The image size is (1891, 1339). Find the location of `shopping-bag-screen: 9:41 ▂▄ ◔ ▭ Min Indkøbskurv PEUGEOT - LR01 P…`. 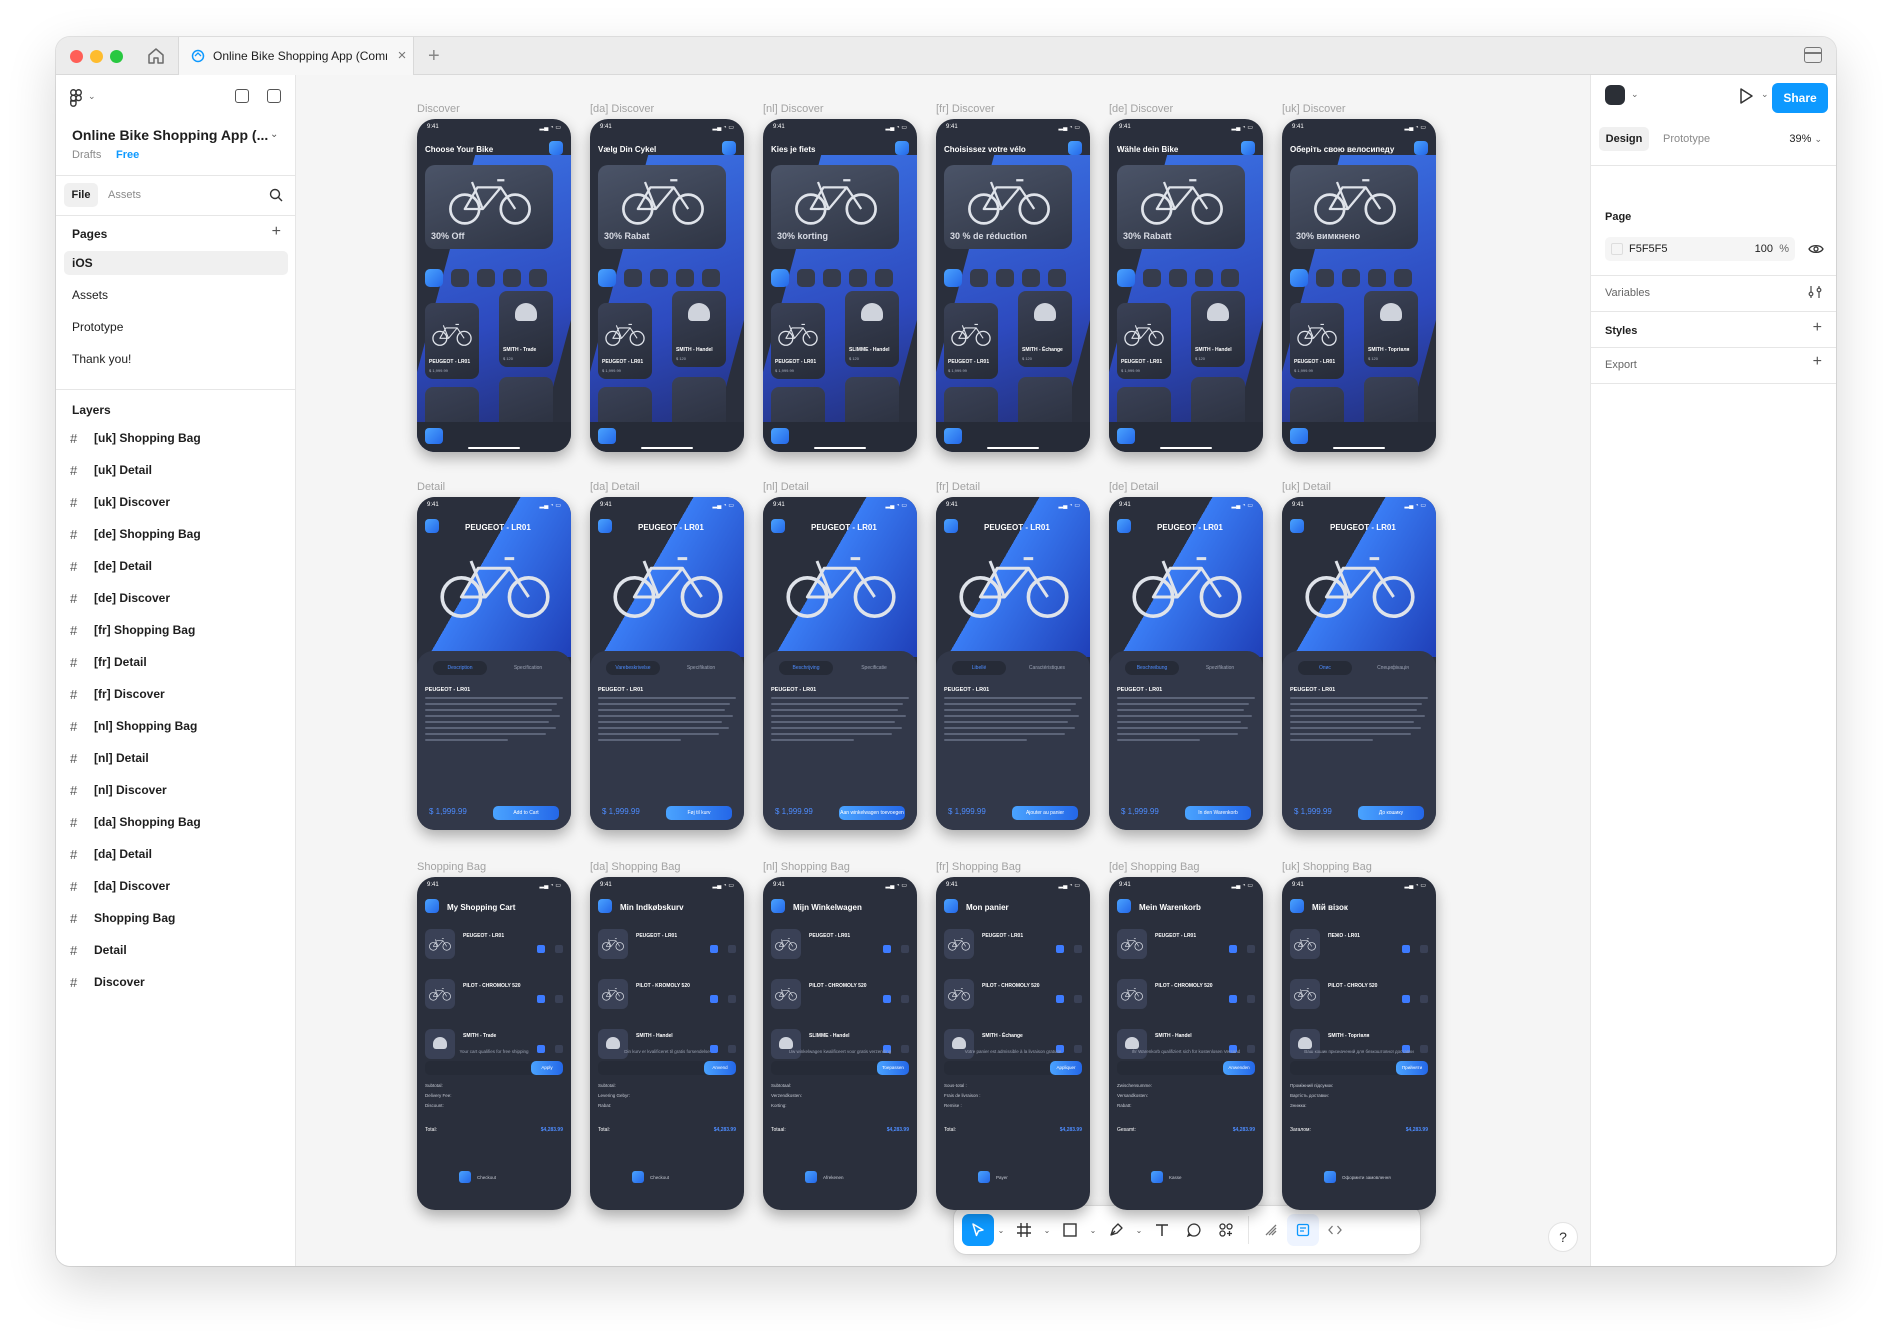

shopping-bag-screen: 9:41 ▂▄ ◔ ▭ Min Indkøbskurv PEUGEOT - LR01 P… is located at coordinates (667, 1043).